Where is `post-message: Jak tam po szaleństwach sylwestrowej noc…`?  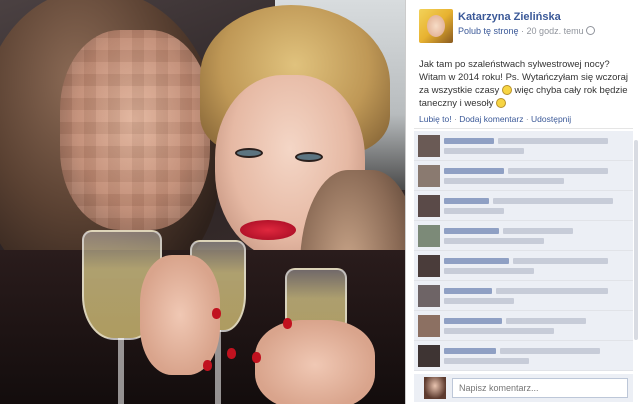 post-message: Jak tam po szaleństwach sylwestrowej noc… is located at coordinates (525, 84).